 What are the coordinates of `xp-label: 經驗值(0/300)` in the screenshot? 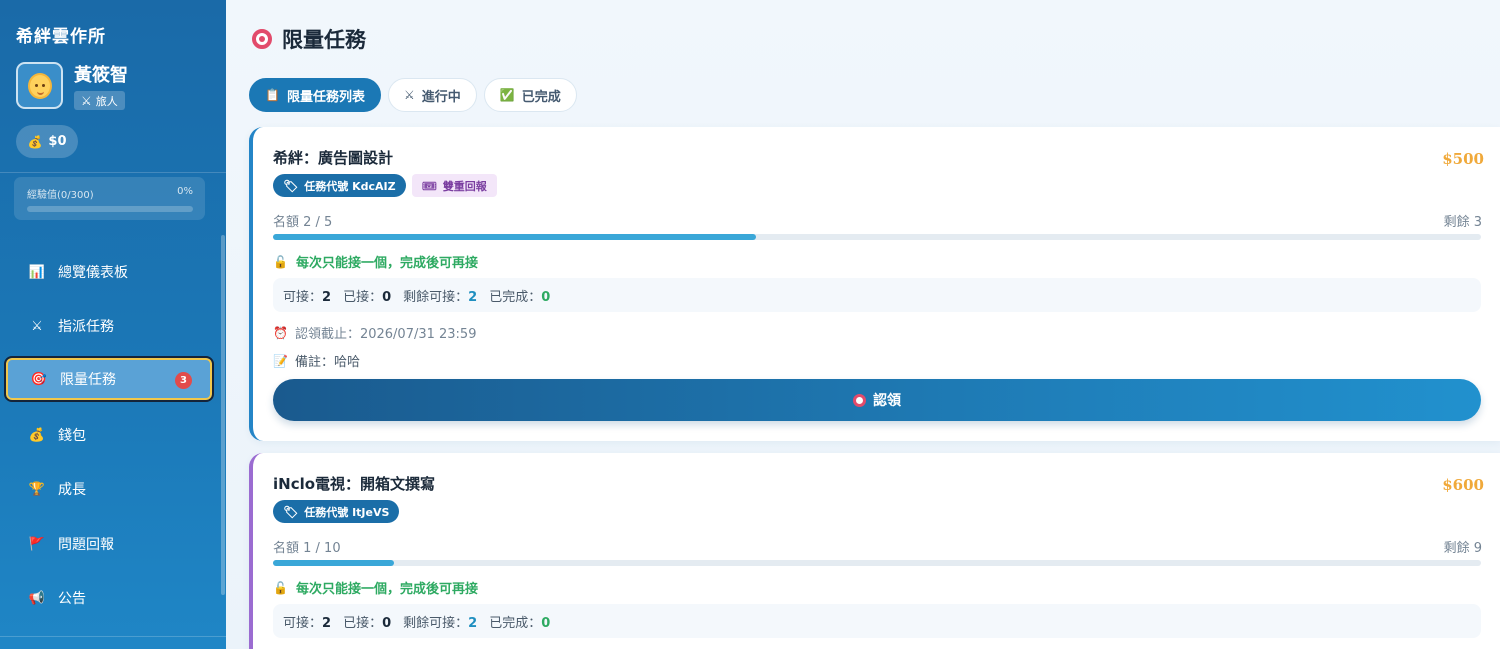 It's located at (60, 195).